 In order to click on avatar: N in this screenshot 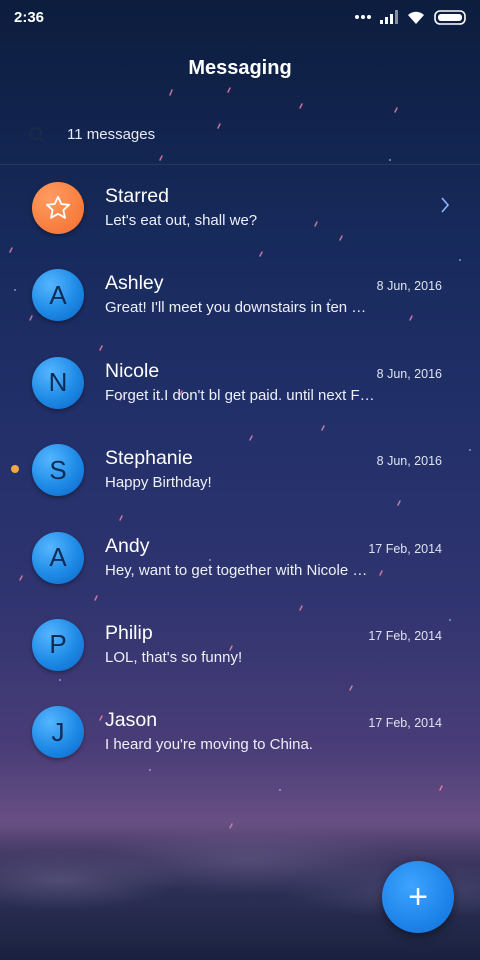, I will do `click(58, 382)`.